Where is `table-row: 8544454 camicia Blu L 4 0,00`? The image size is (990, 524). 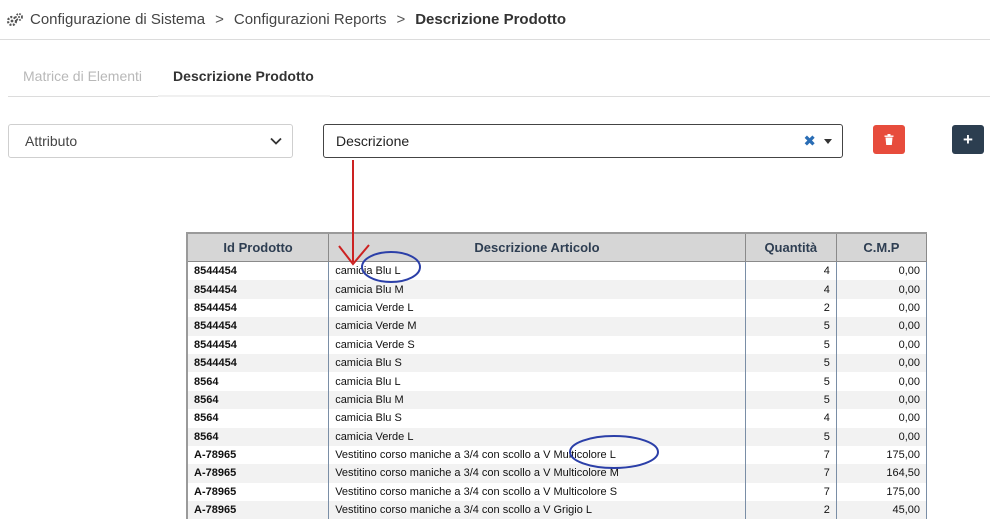
table-row: 8544454 camicia Blu L 4 0,00 is located at coordinates (557, 271).